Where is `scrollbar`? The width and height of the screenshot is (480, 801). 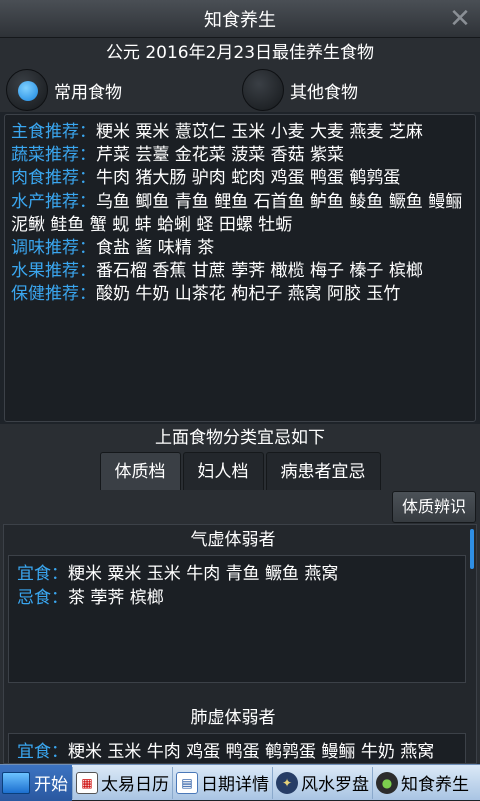 scrollbar is located at coordinates (472, 549).